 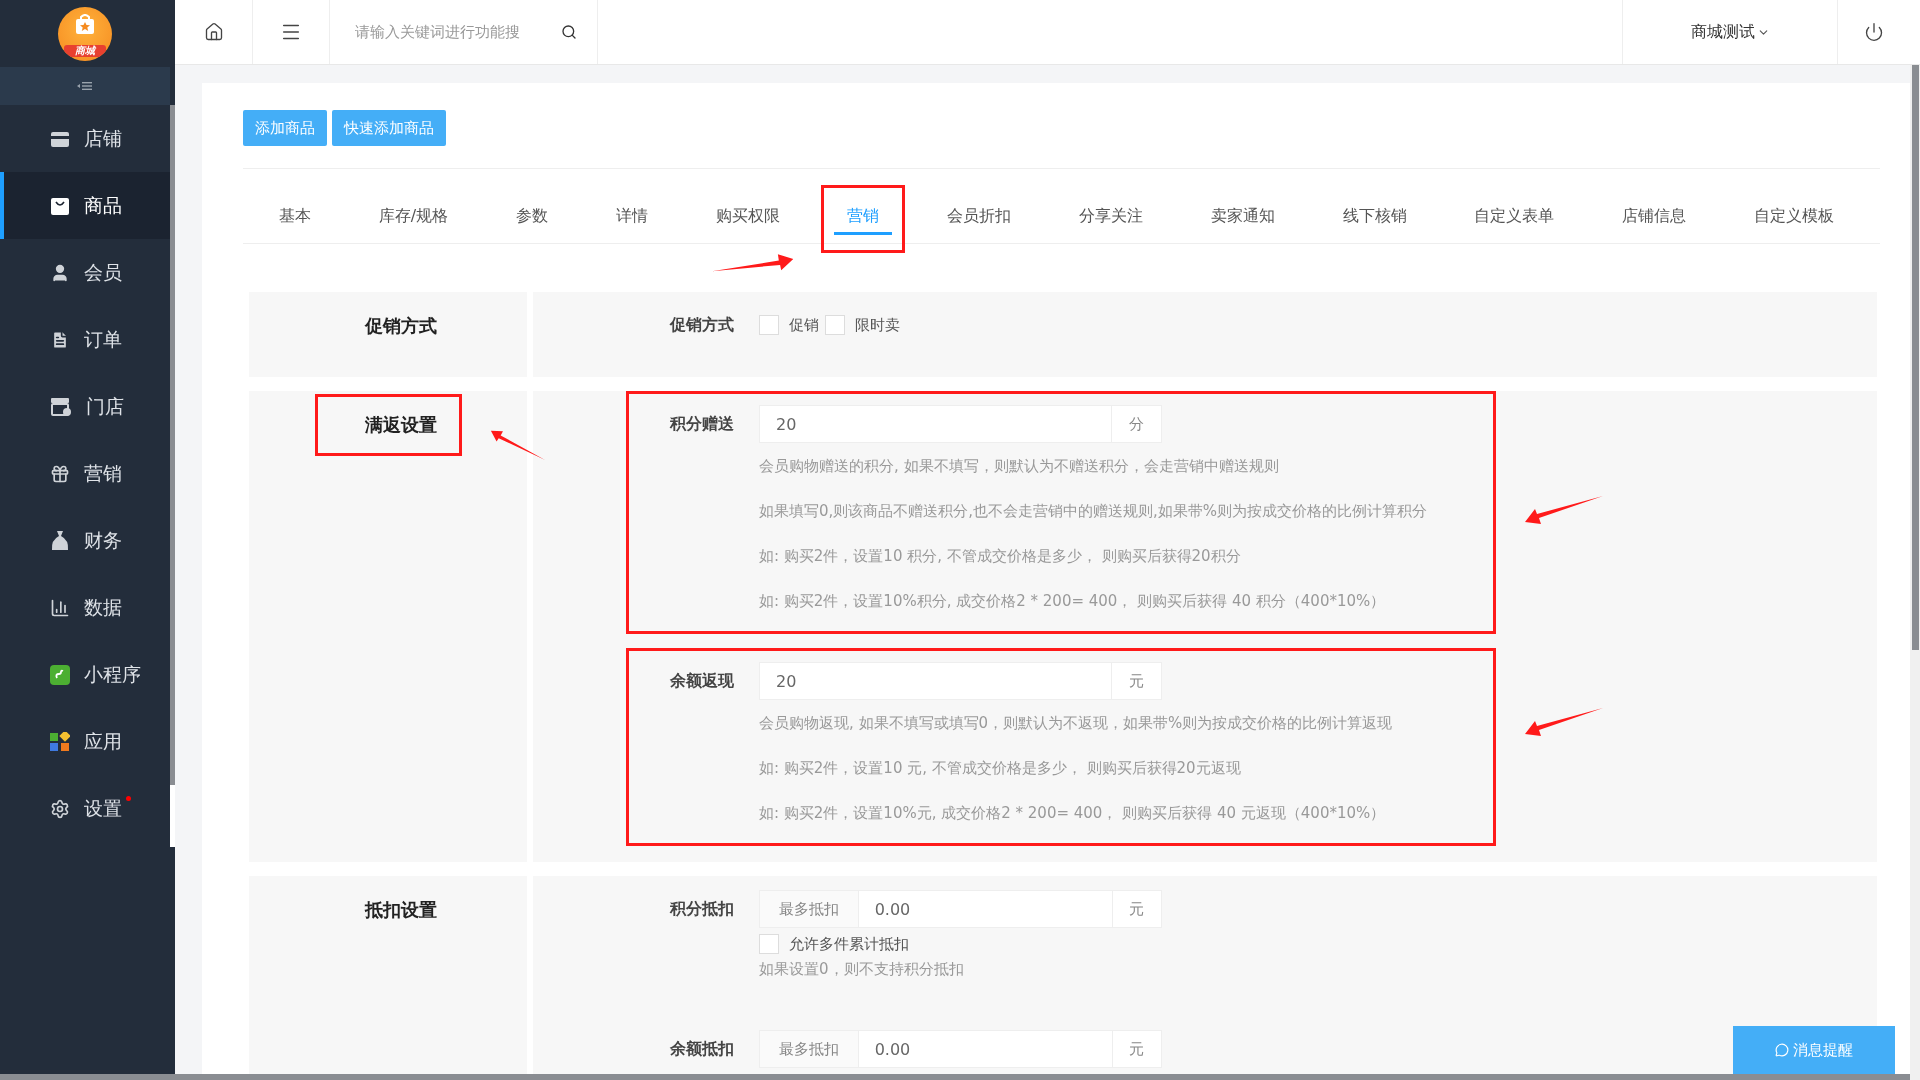 What do you see at coordinates (413, 216) in the screenshot?
I see `tab: 库存/规格` at bounding box center [413, 216].